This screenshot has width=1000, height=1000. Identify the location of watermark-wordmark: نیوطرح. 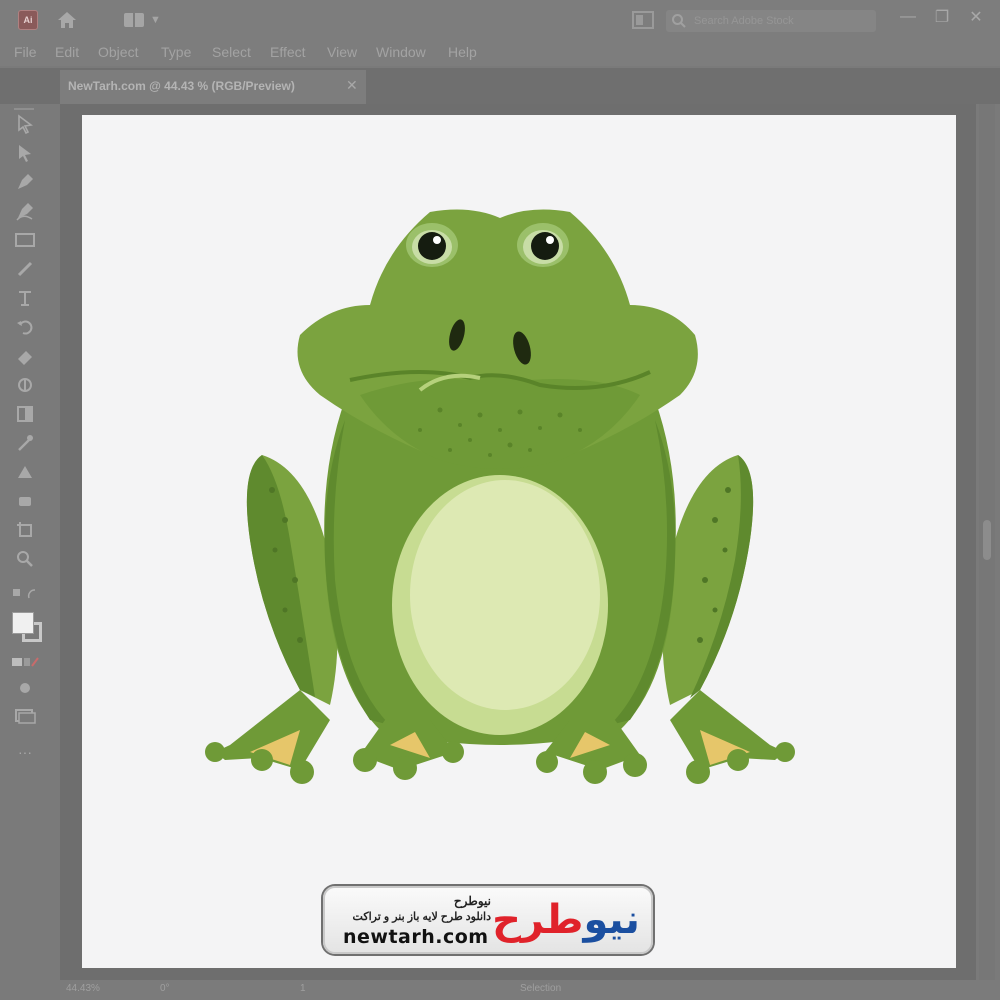
(566, 922).